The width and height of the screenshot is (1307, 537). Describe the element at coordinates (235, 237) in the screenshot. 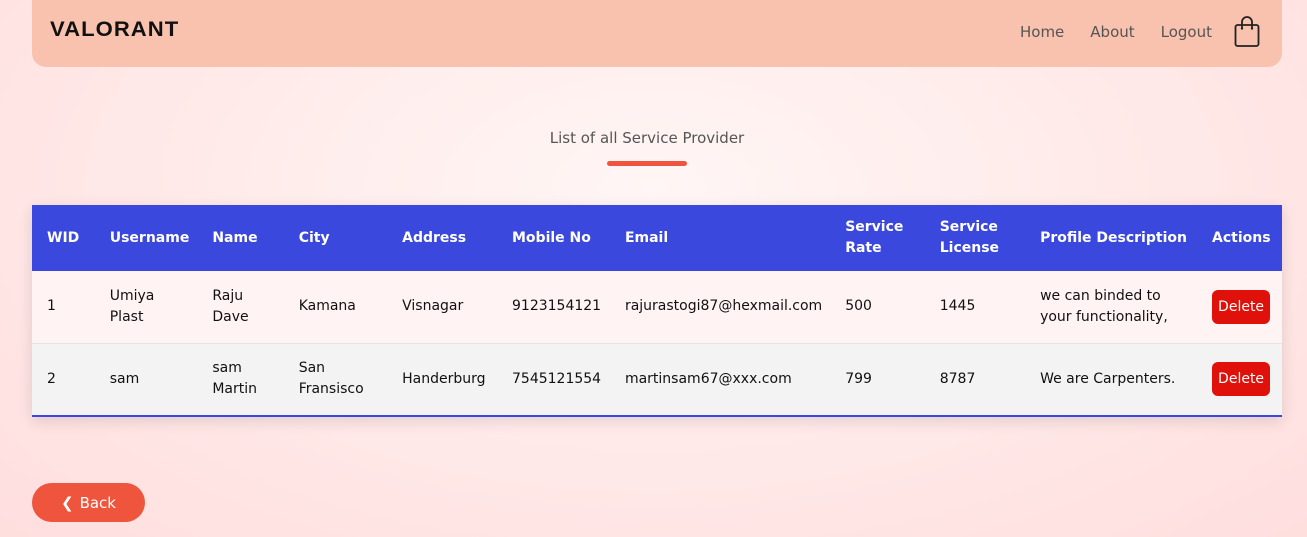

I see `column-header: Name` at that location.